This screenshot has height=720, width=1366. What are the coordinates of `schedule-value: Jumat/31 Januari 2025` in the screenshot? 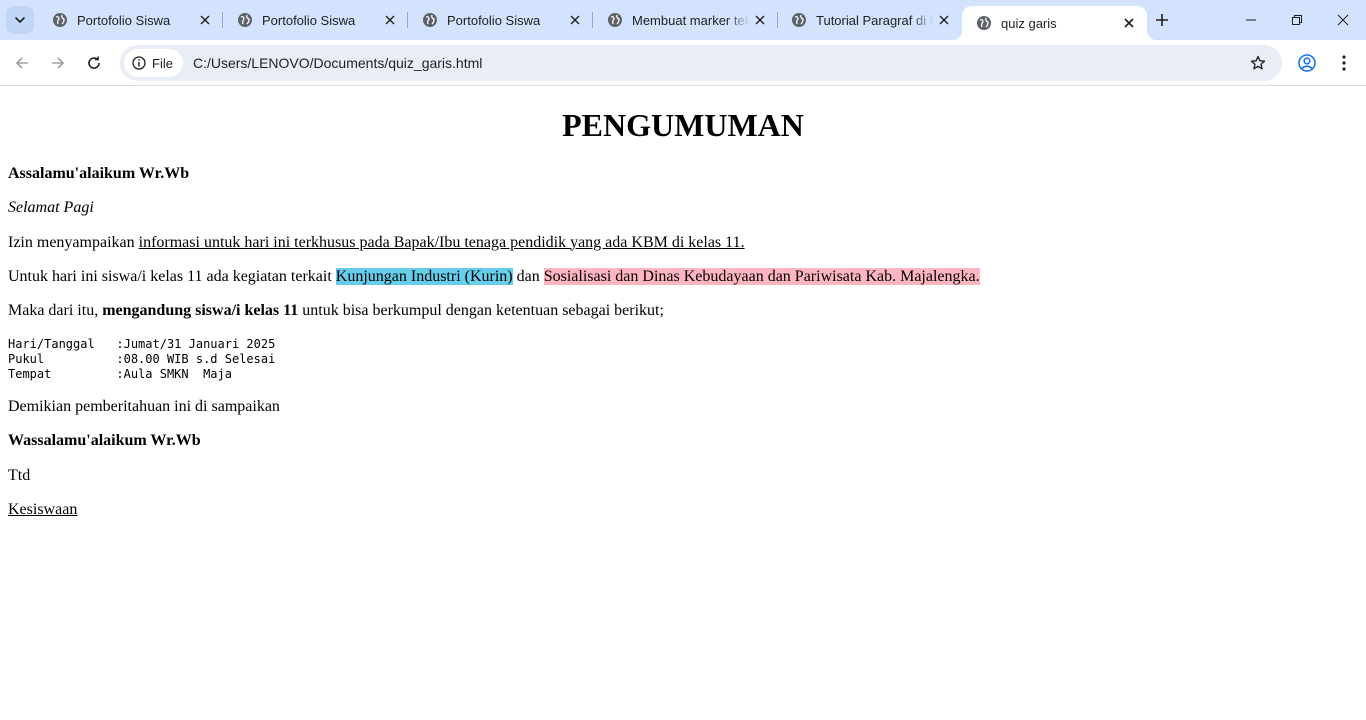 It's located at (199, 343).